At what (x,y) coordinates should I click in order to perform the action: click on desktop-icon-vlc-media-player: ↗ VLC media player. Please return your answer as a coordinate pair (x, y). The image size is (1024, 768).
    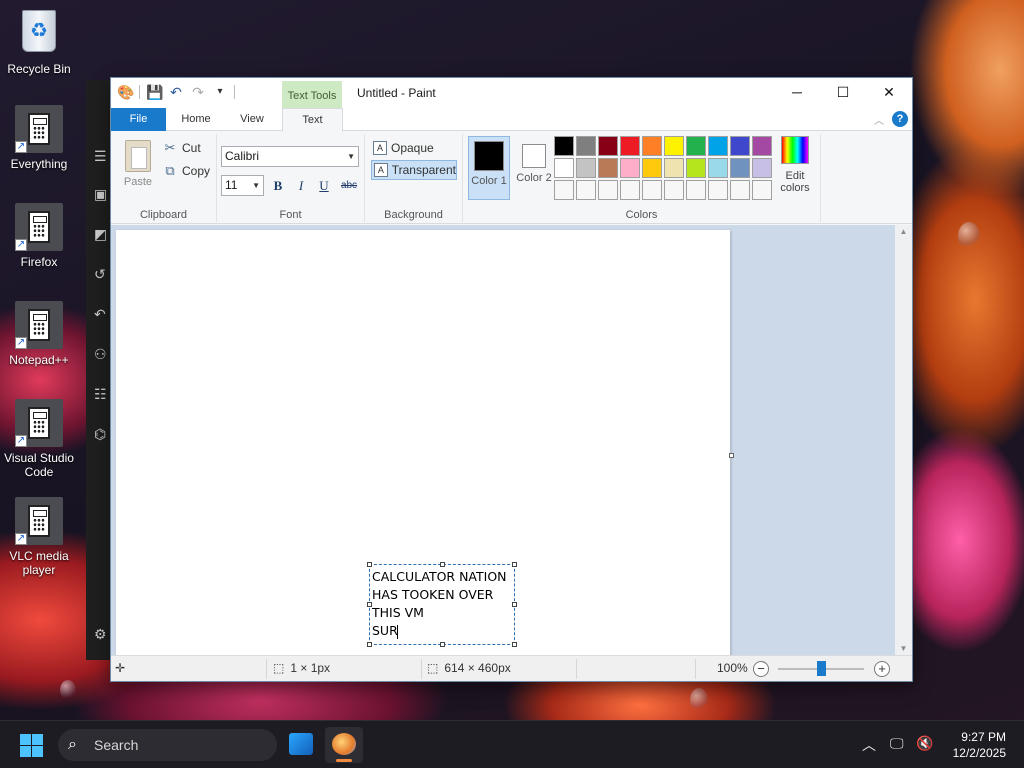
    Looking at the image, I should click on (39, 537).